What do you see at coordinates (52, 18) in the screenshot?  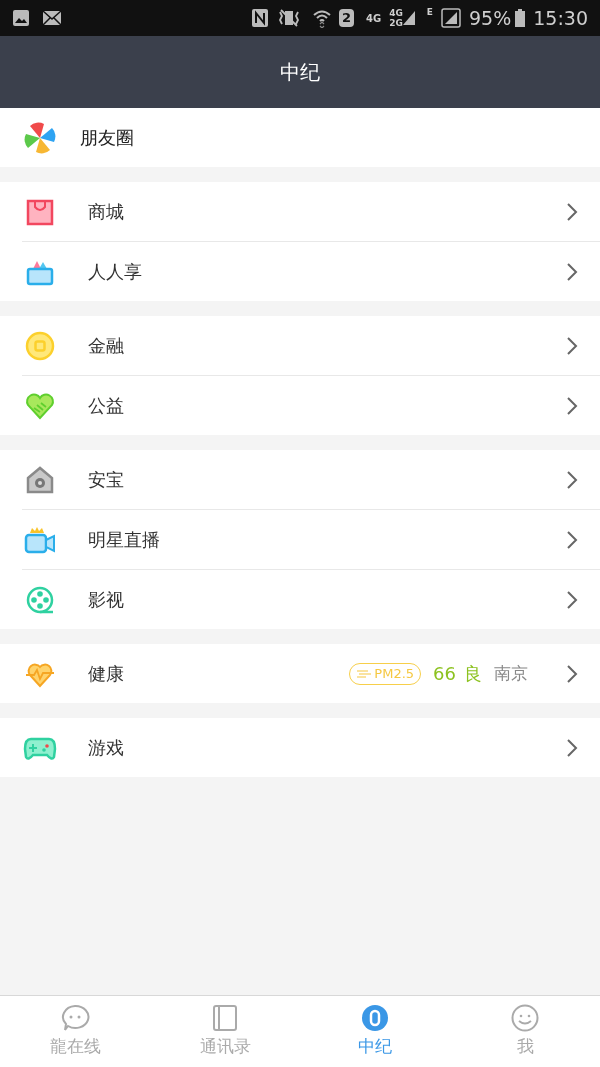 I see `mail-icon` at bounding box center [52, 18].